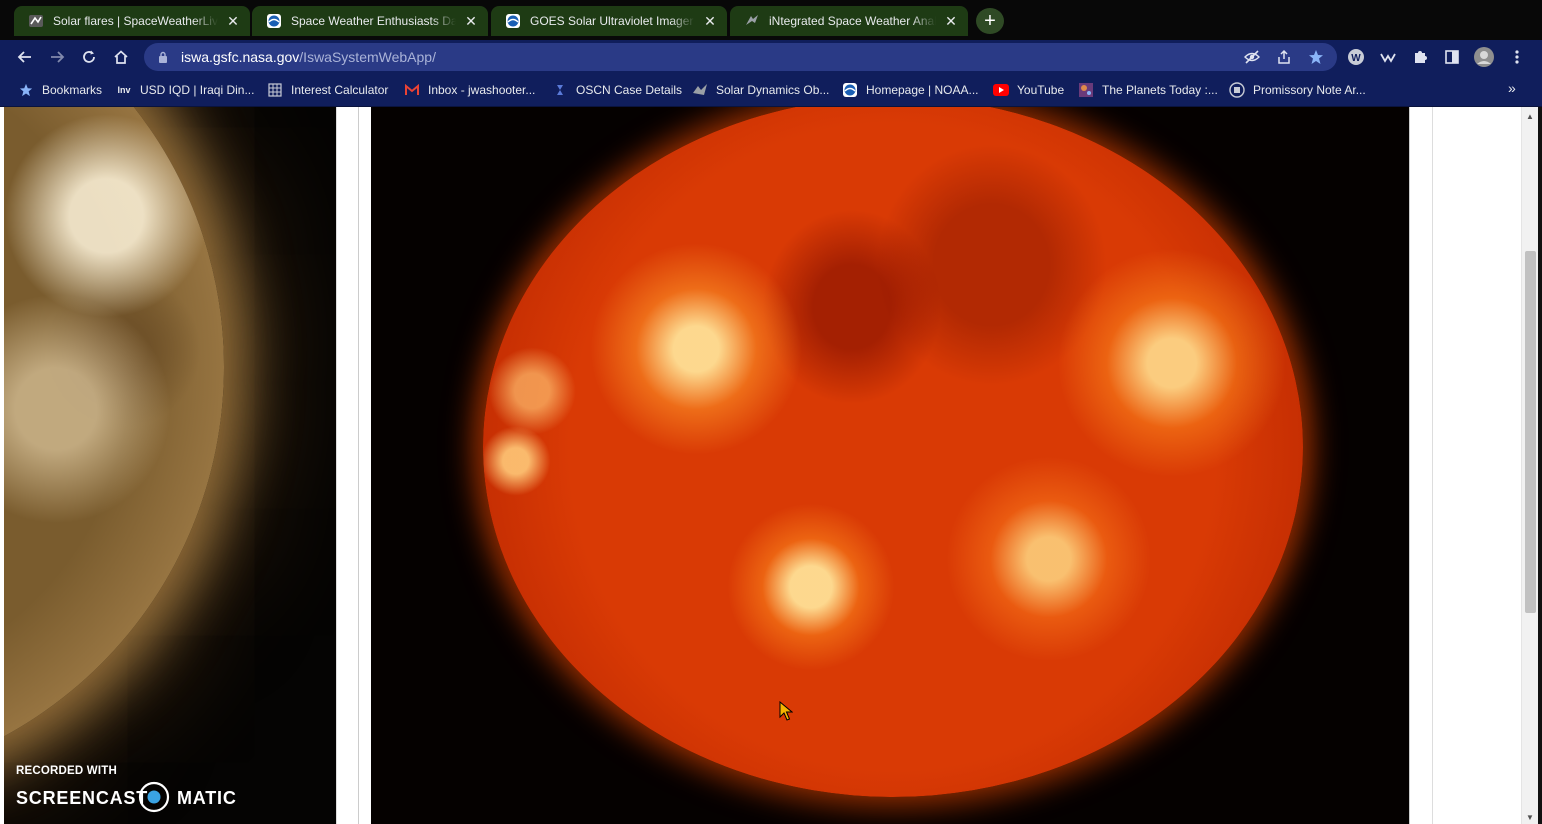  I want to click on share-icon, so click(1284, 57).